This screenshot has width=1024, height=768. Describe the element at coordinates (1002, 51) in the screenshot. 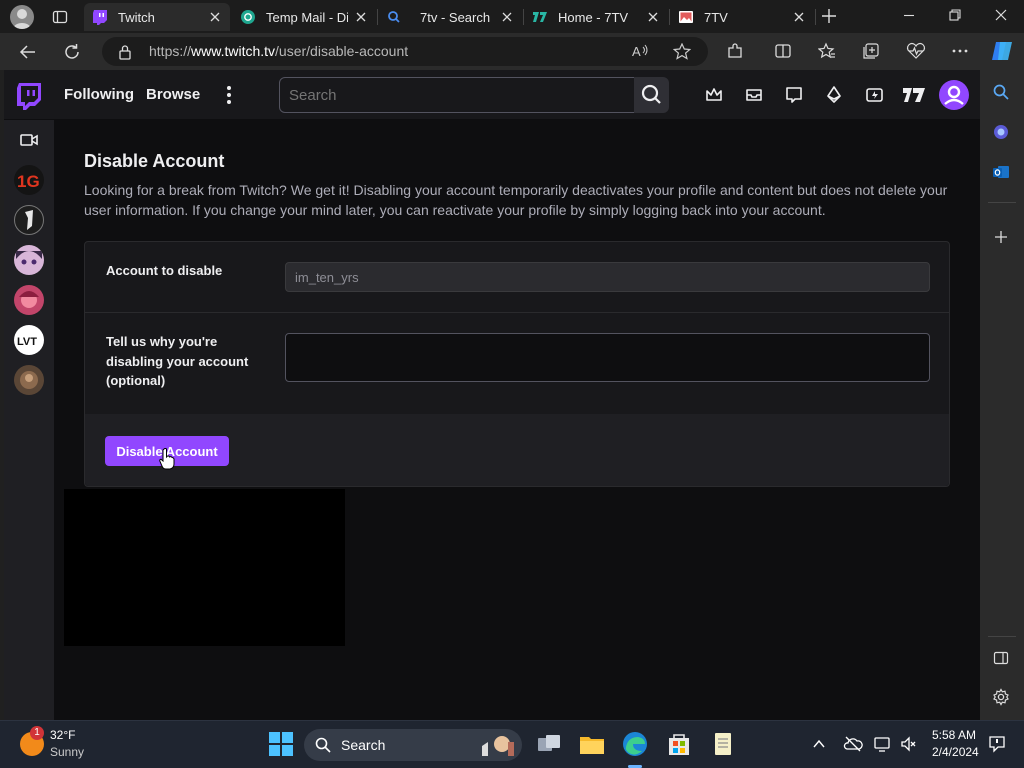

I see `copilot-icon` at that location.